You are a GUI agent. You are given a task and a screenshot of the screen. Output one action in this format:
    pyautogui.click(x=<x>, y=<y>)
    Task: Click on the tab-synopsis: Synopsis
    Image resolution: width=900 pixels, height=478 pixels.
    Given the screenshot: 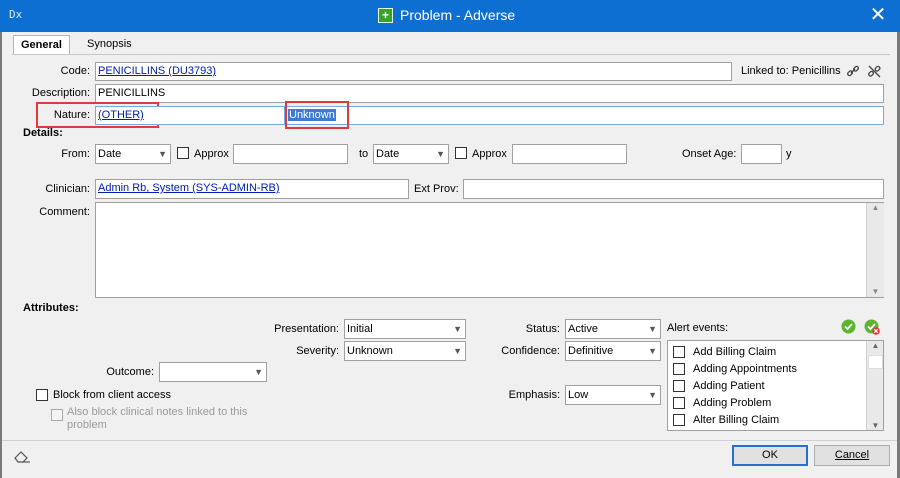 What is the action you would take?
    pyautogui.click(x=109, y=44)
    